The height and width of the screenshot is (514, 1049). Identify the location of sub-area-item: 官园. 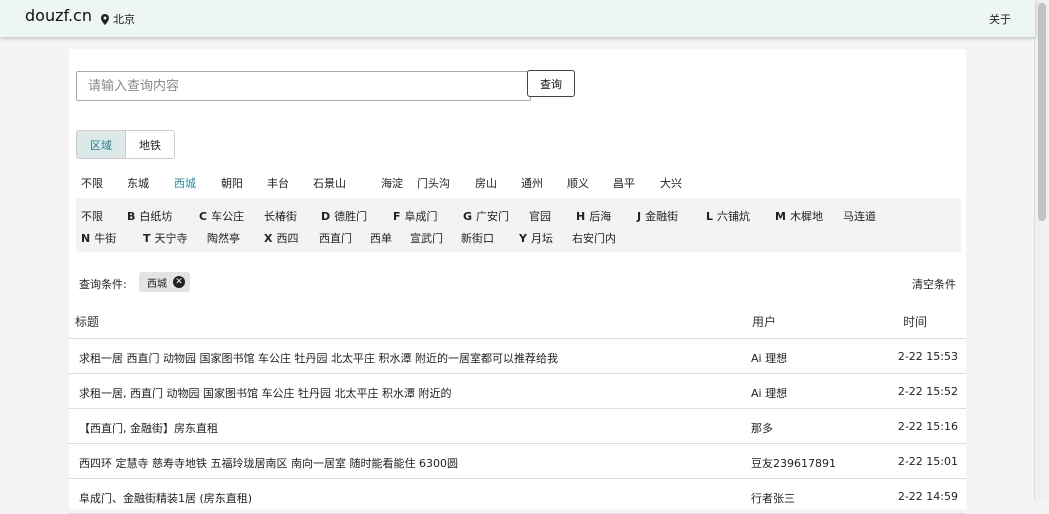
(540, 216).